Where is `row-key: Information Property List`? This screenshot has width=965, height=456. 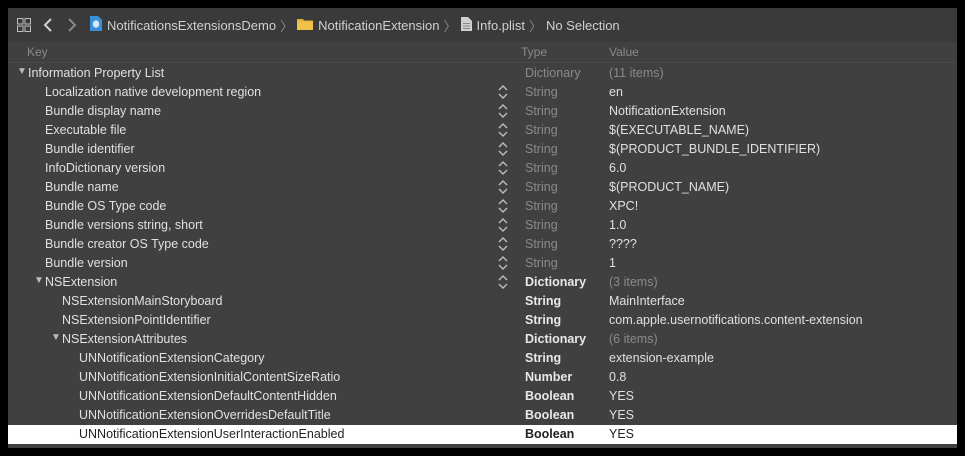
row-key: Information Property List is located at coordinates (96, 73).